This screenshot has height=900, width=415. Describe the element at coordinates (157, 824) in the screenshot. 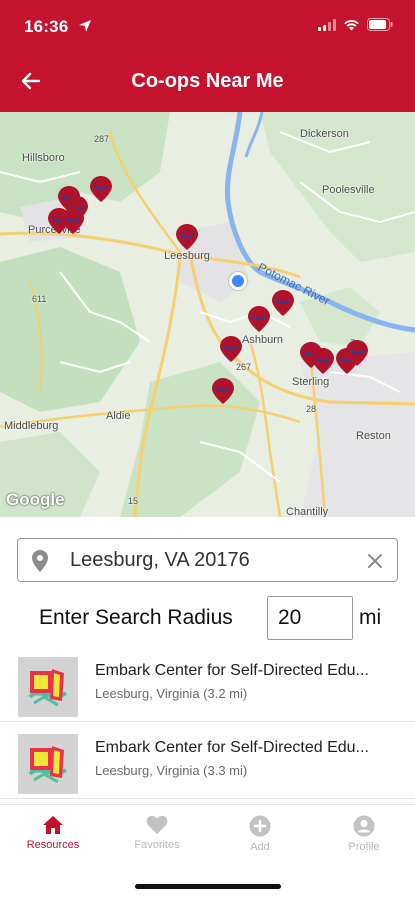

I see `heart-icon` at that location.